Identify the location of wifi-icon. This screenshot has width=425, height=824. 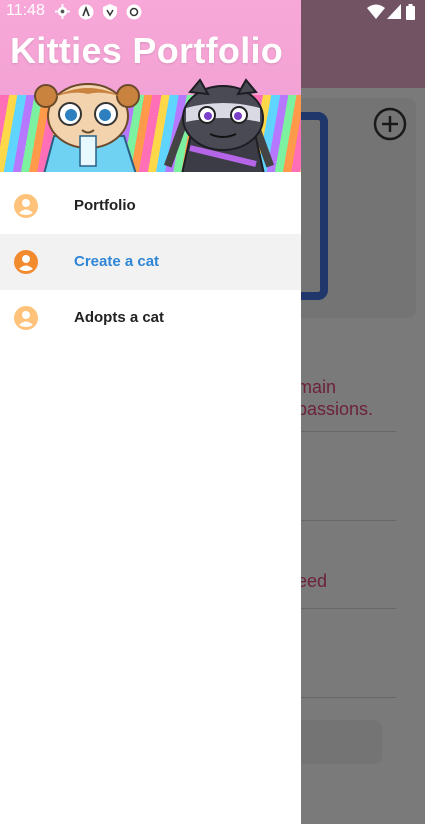
(376, 11).